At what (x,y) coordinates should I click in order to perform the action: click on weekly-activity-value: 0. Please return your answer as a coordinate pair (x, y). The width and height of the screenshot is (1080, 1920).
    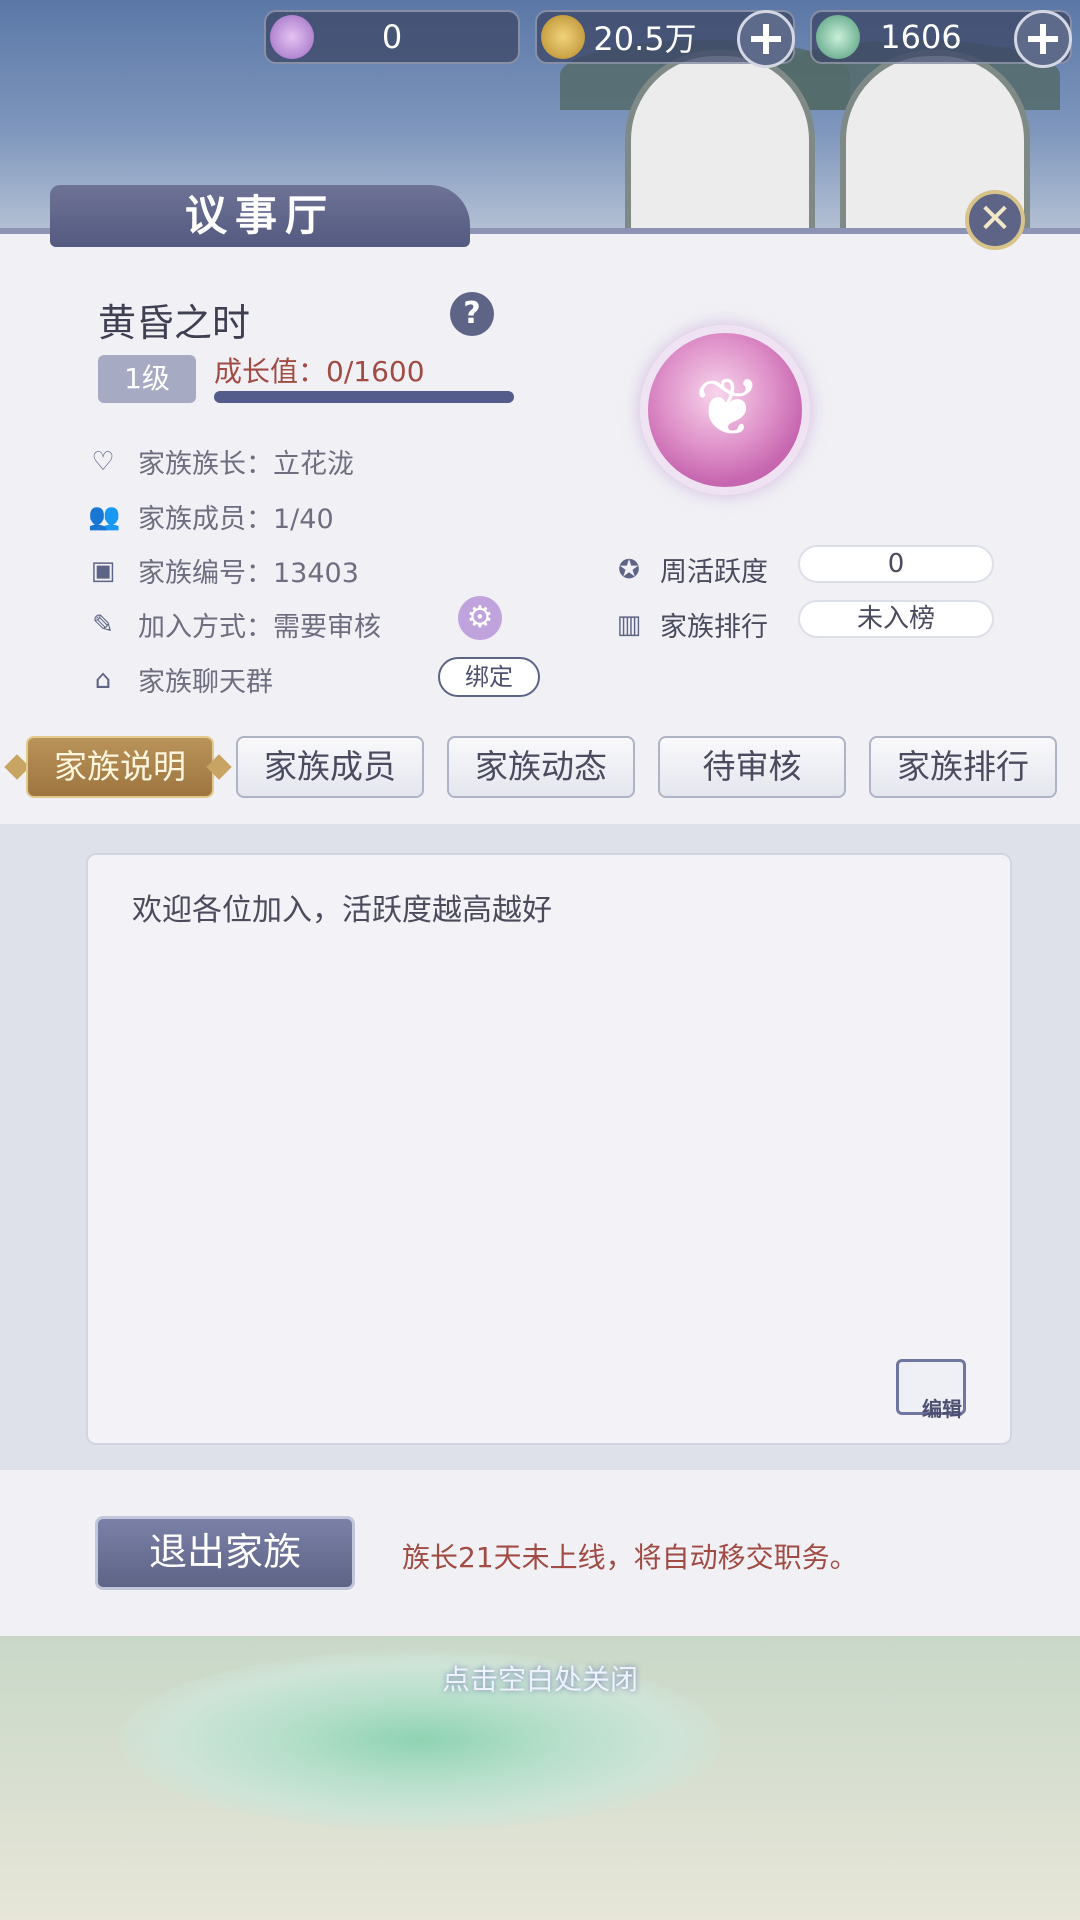
    Looking at the image, I should click on (896, 564).